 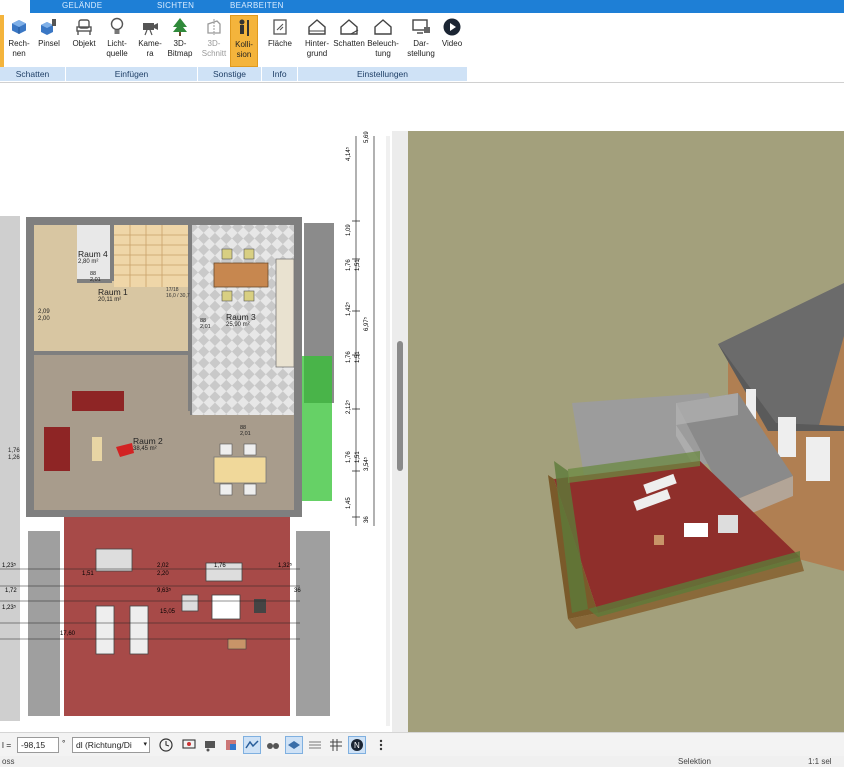 I want to click on dim-bottom-2: 1,76, so click(x=220, y=566).